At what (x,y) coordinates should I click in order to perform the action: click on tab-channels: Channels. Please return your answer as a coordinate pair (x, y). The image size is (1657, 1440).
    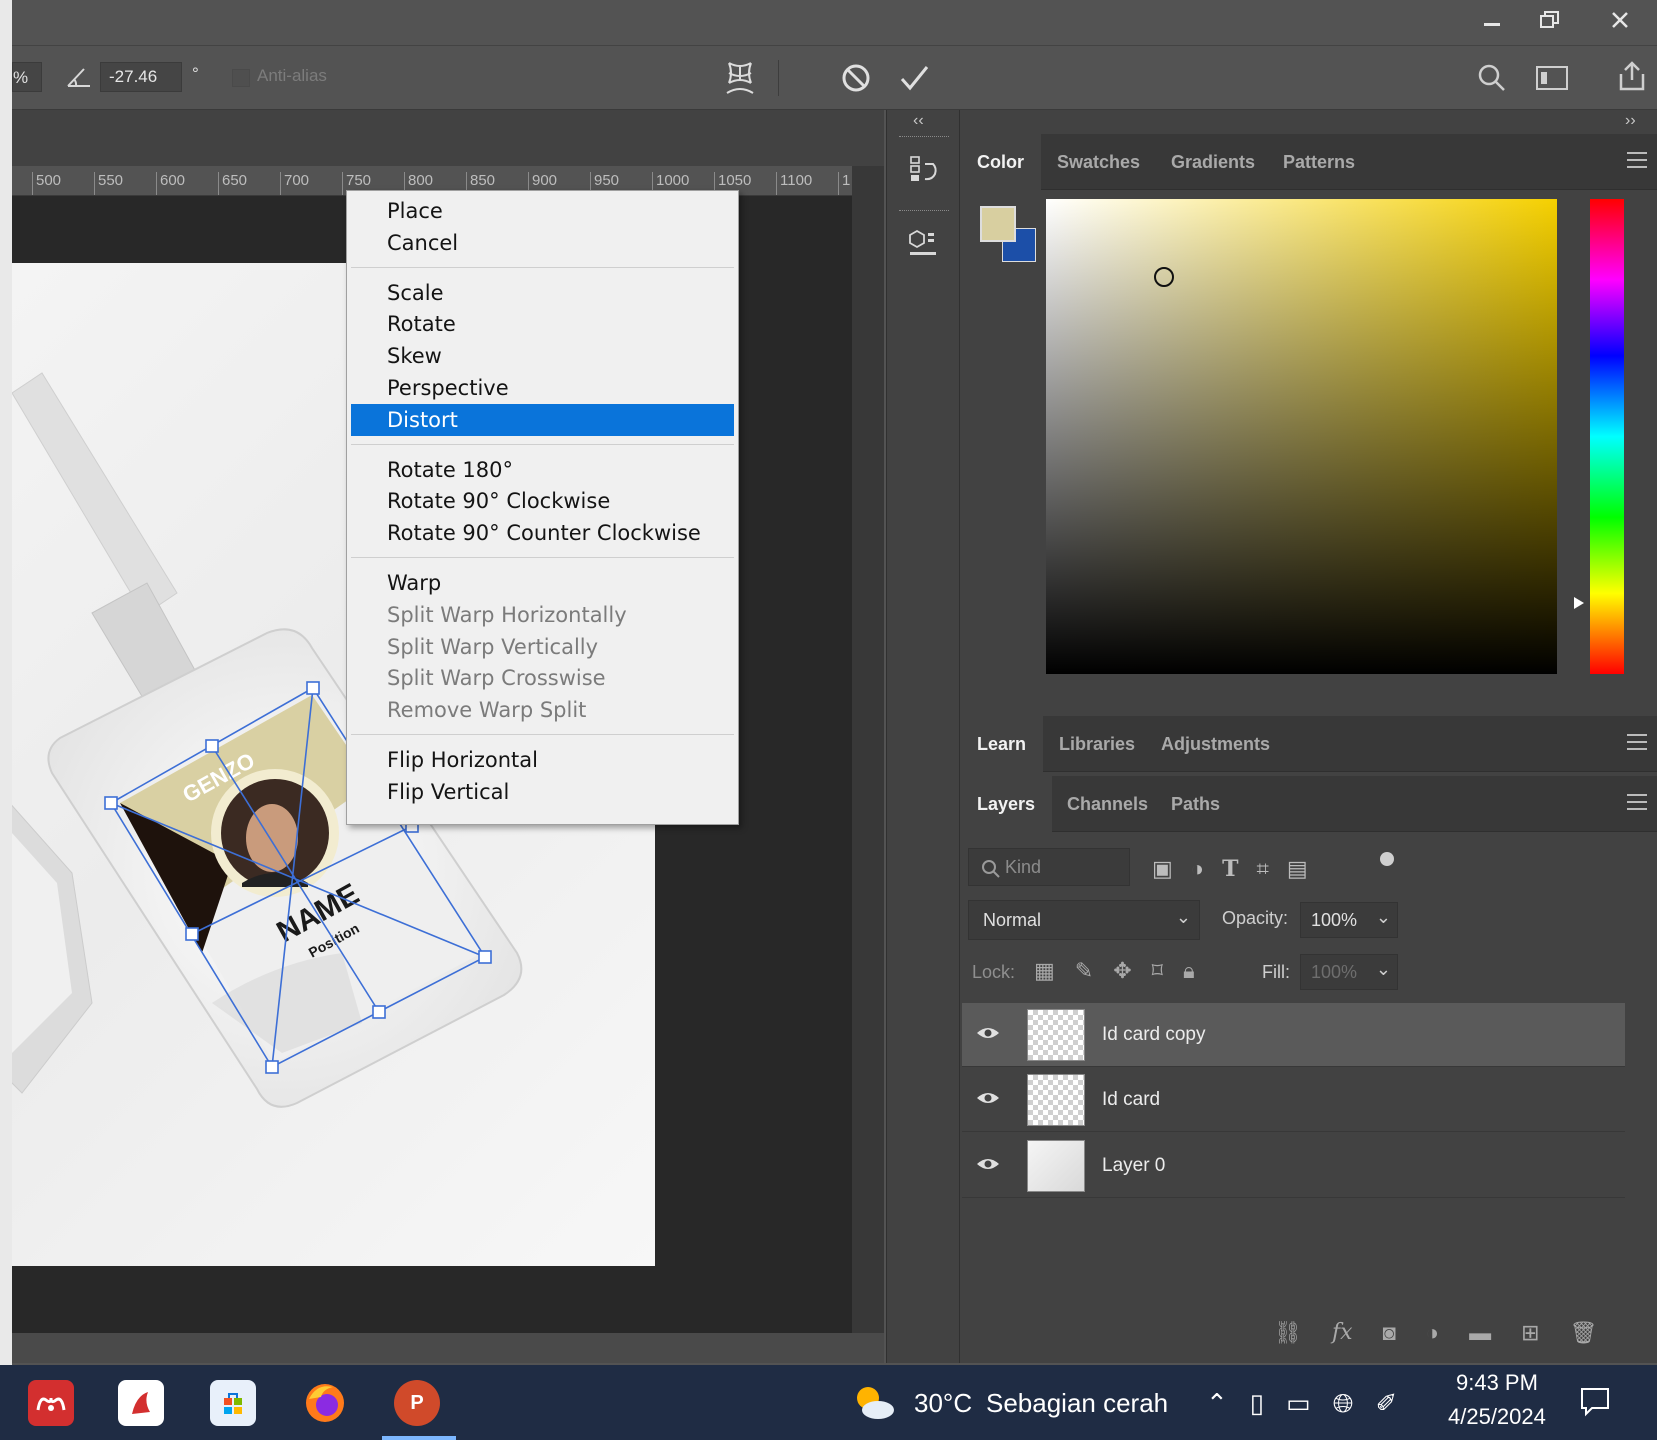
    Looking at the image, I should click on (1107, 804).